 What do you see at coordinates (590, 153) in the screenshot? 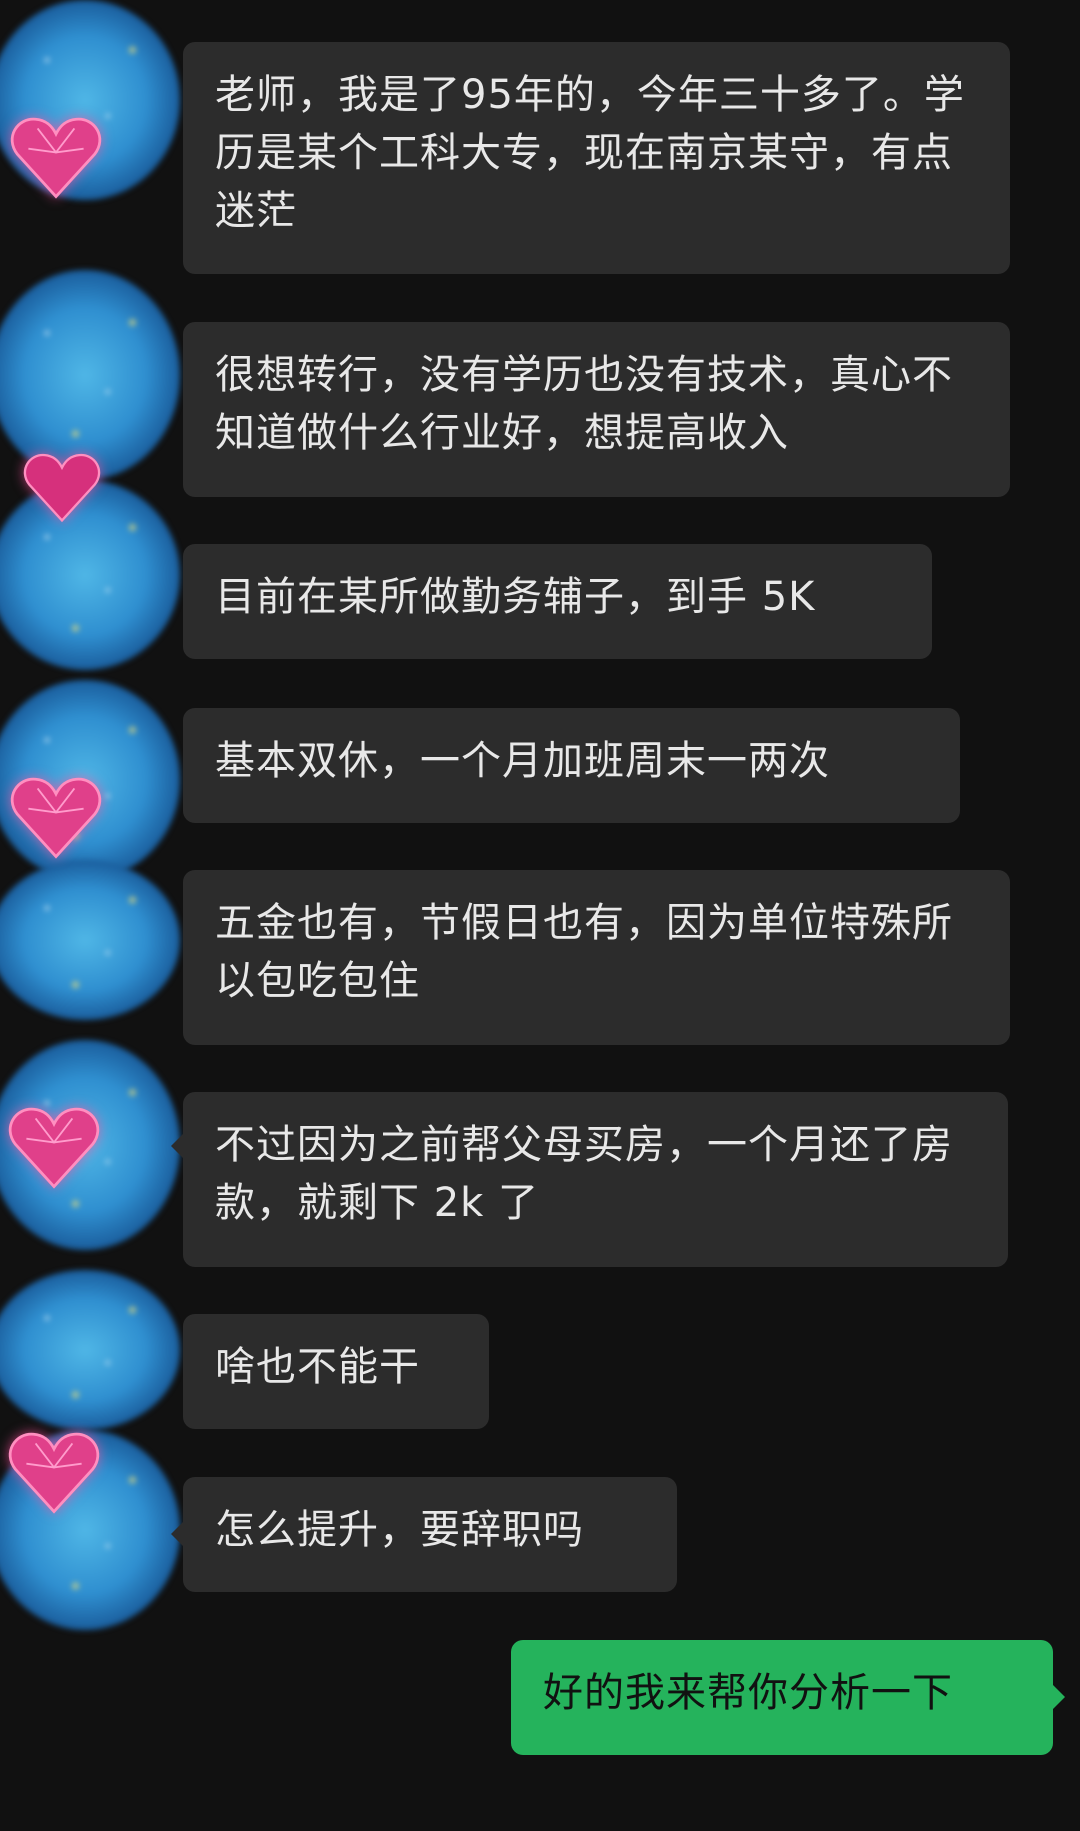
I see `message-text: 老师，我是了95年的，今年三十多了。学历是某个工科大专，现在南京某守，有点迷茫` at bounding box center [590, 153].